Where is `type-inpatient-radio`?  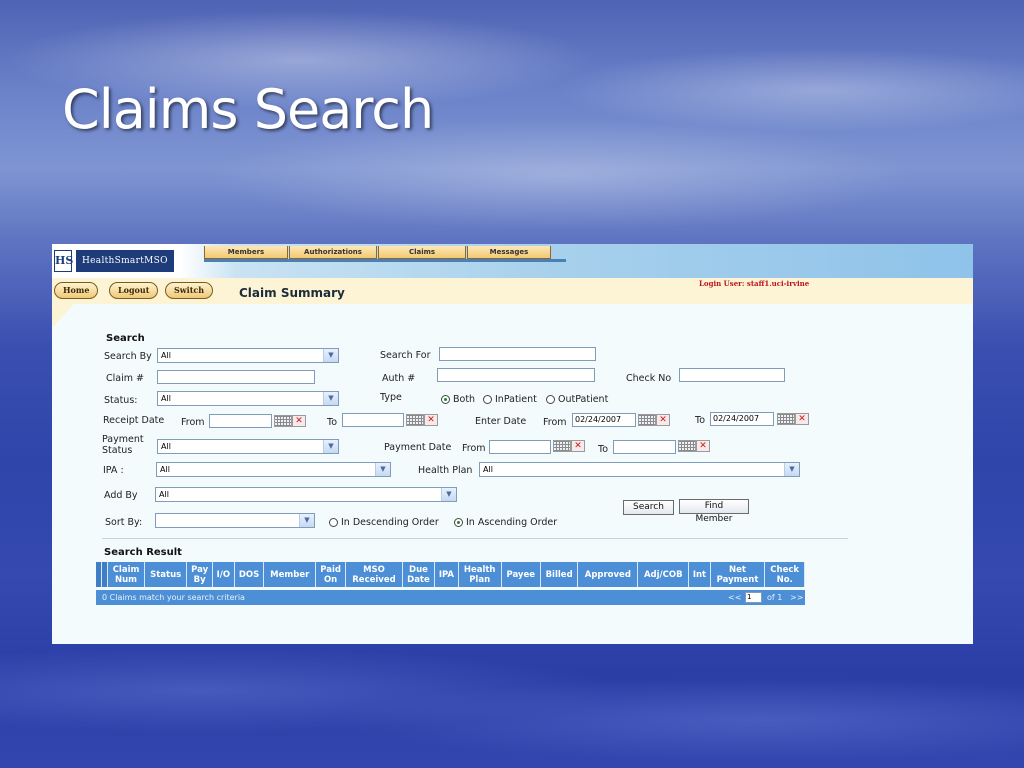 type-inpatient-radio is located at coordinates (487, 399).